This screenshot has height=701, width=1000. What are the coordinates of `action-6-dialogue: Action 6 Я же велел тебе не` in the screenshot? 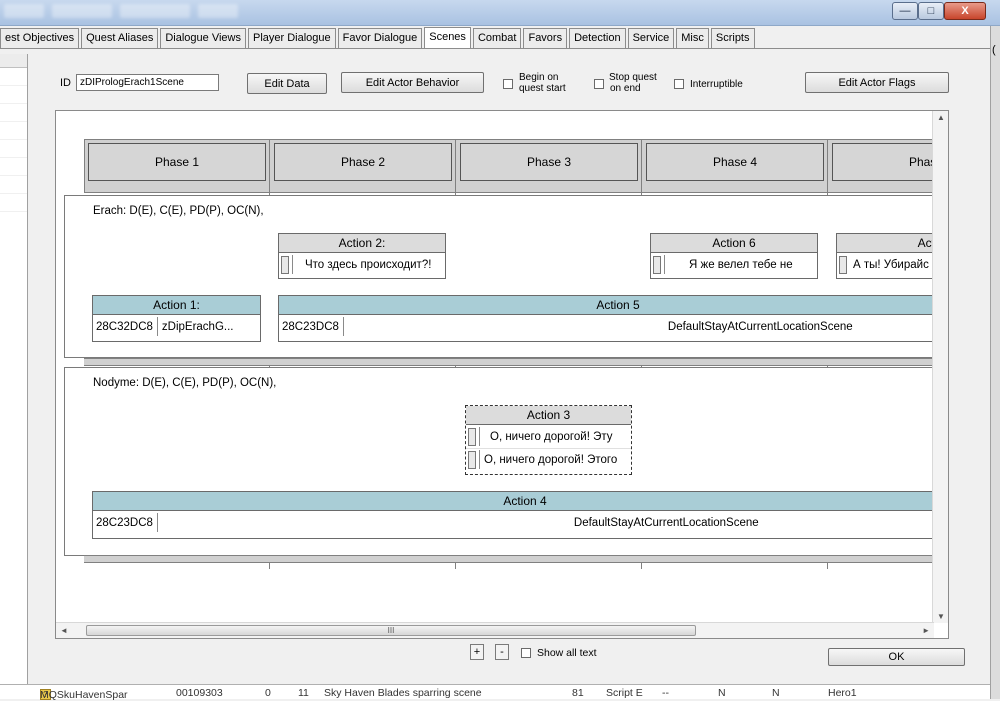 It's located at (734, 256).